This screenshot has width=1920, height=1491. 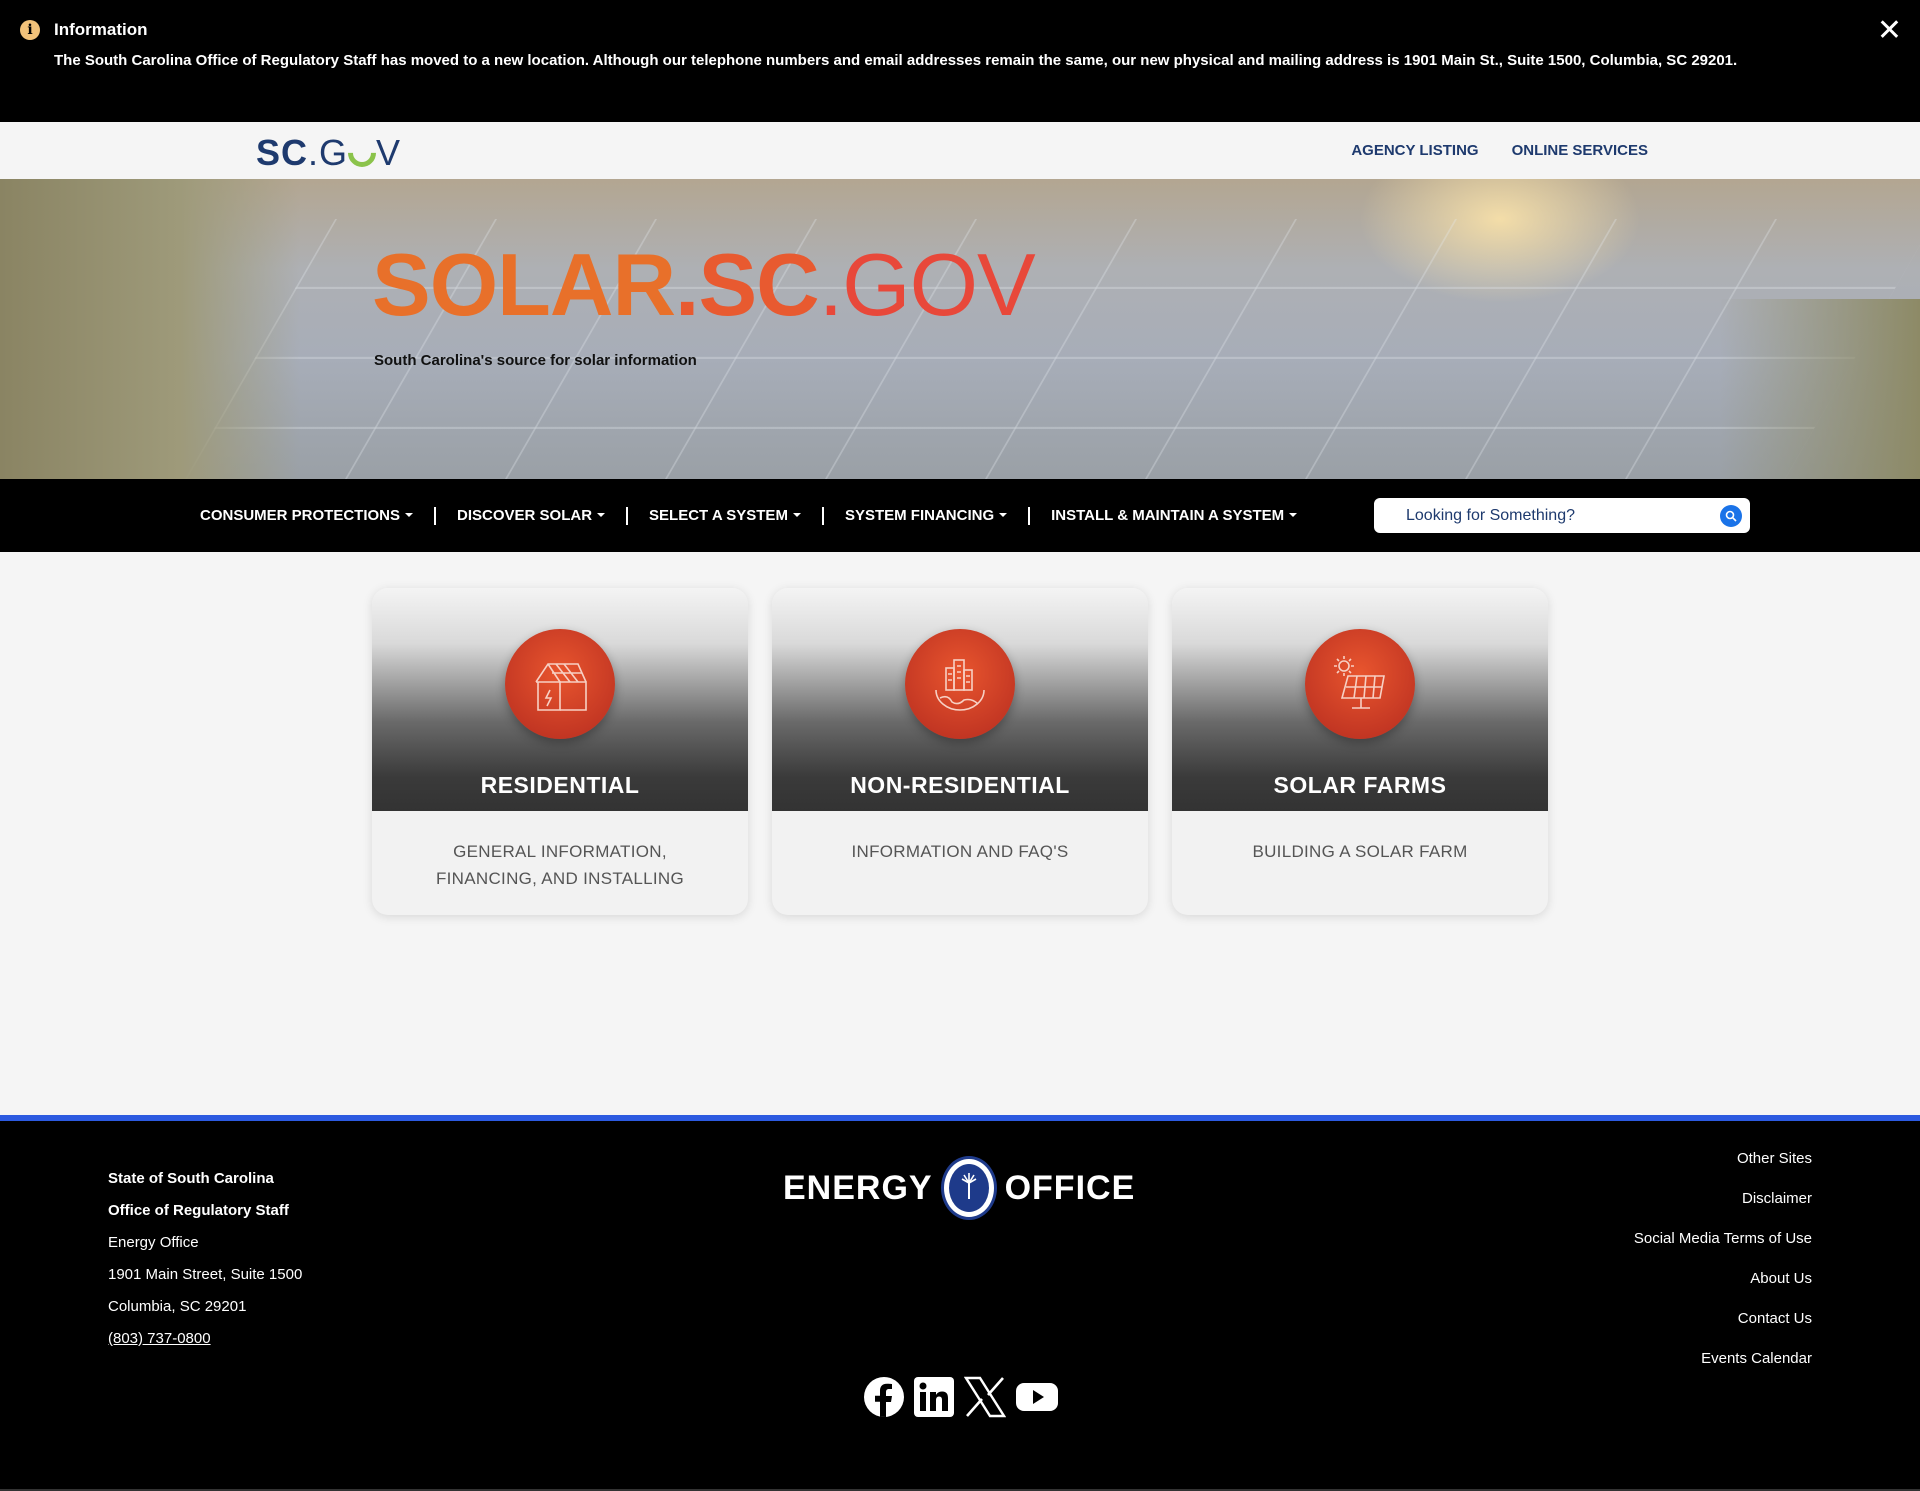 What do you see at coordinates (960, 150) in the screenshot?
I see `sc-gov-topbar: SC.G V AGENCY LISTING ONLINE SERVICES` at bounding box center [960, 150].